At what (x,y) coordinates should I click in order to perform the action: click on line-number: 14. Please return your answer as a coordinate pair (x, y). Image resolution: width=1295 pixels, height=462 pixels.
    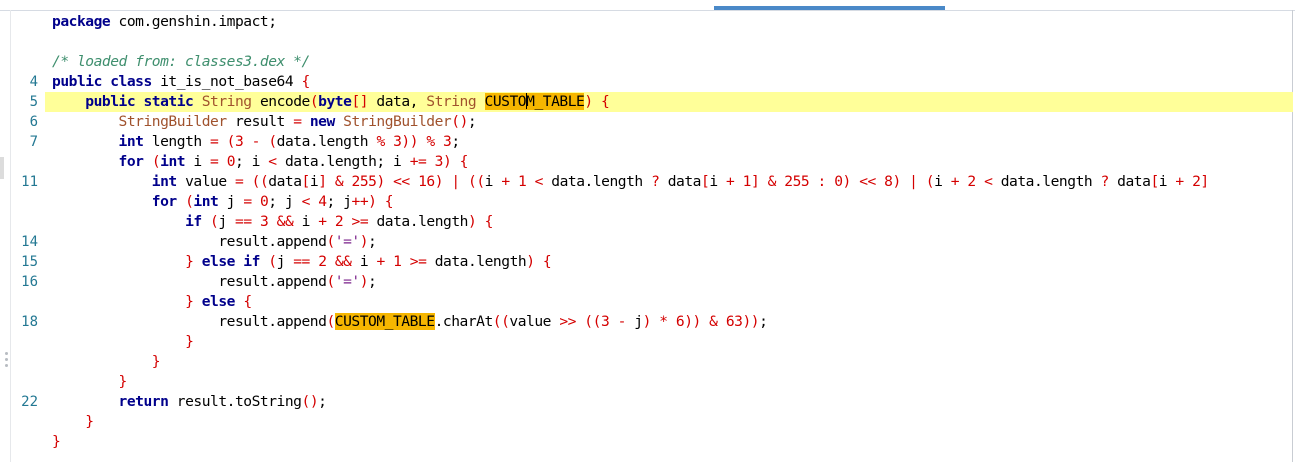
    Looking at the image, I should click on (29, 242).